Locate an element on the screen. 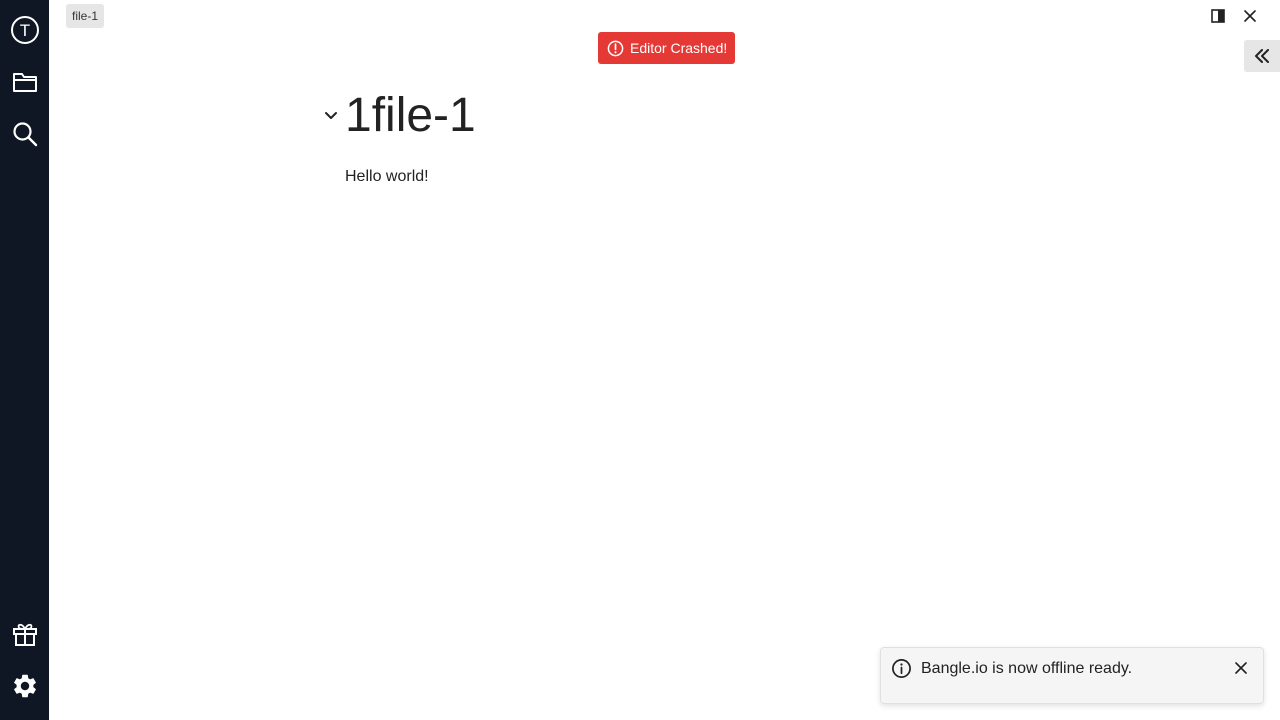  folder-icon is located at coordinates (24, 82).